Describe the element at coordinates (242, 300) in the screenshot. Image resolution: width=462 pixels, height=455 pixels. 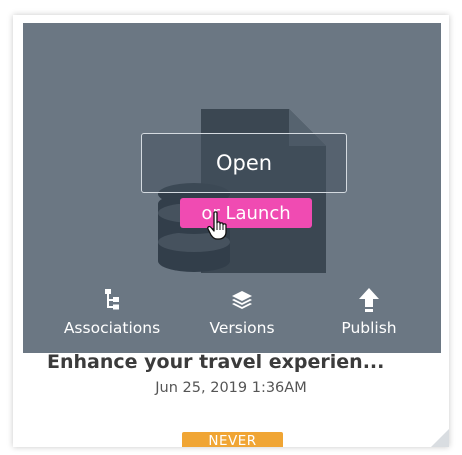
I see `layers-icon` at that location.